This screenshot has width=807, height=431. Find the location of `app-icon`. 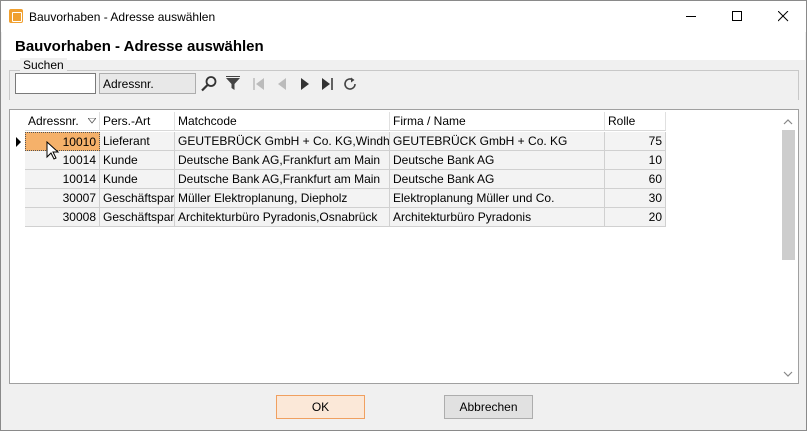

app-icon is located at coordinates (16, 16).